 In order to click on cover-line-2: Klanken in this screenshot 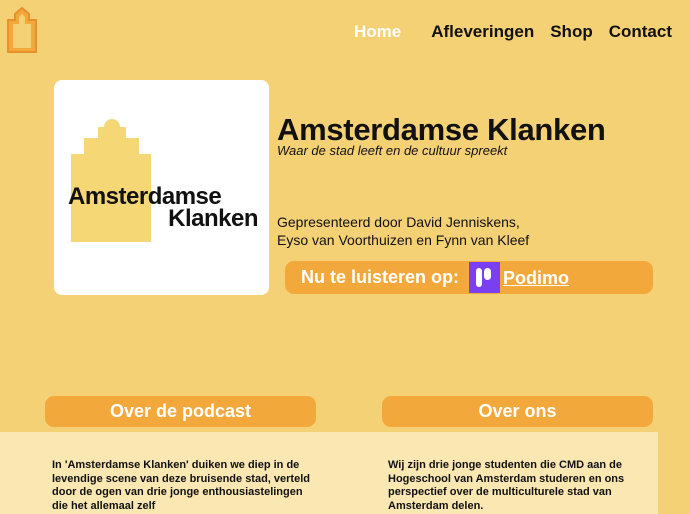, I will do `click(213, 218)`.